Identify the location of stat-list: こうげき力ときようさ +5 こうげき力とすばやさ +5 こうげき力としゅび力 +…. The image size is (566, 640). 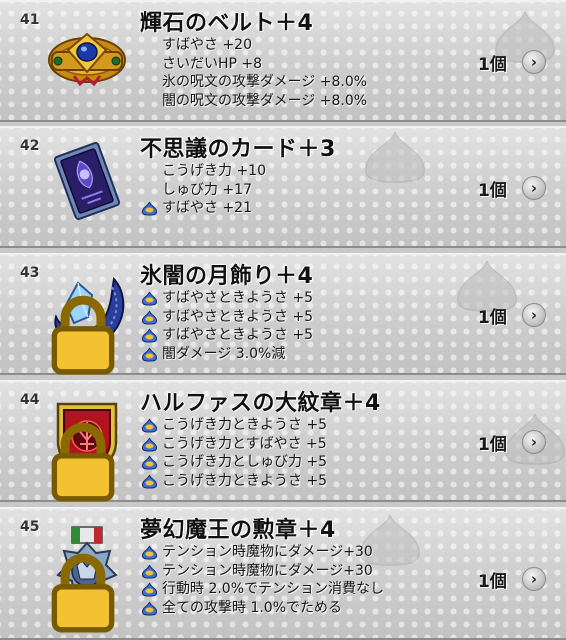
(233, 453).